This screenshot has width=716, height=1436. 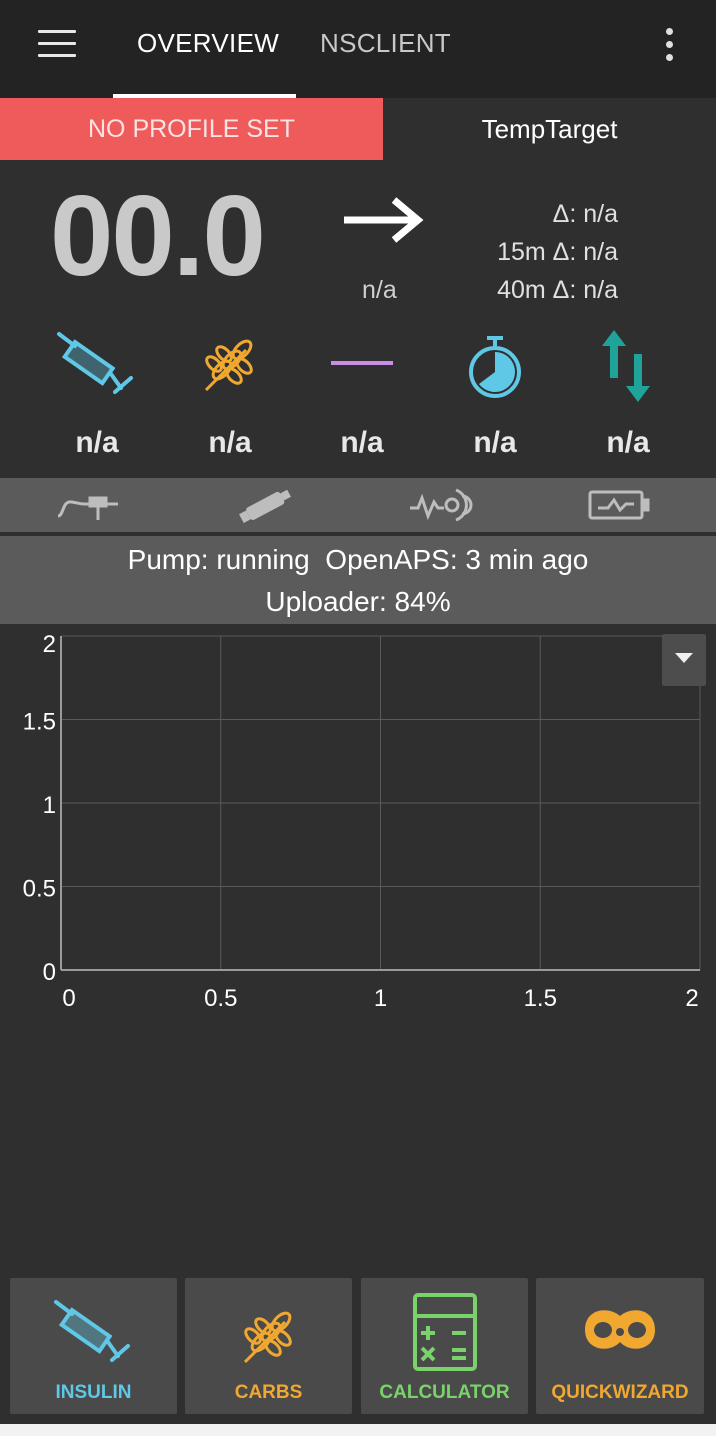 I want to click on y-tick-label: 0.5, so click(x=39, y=889).